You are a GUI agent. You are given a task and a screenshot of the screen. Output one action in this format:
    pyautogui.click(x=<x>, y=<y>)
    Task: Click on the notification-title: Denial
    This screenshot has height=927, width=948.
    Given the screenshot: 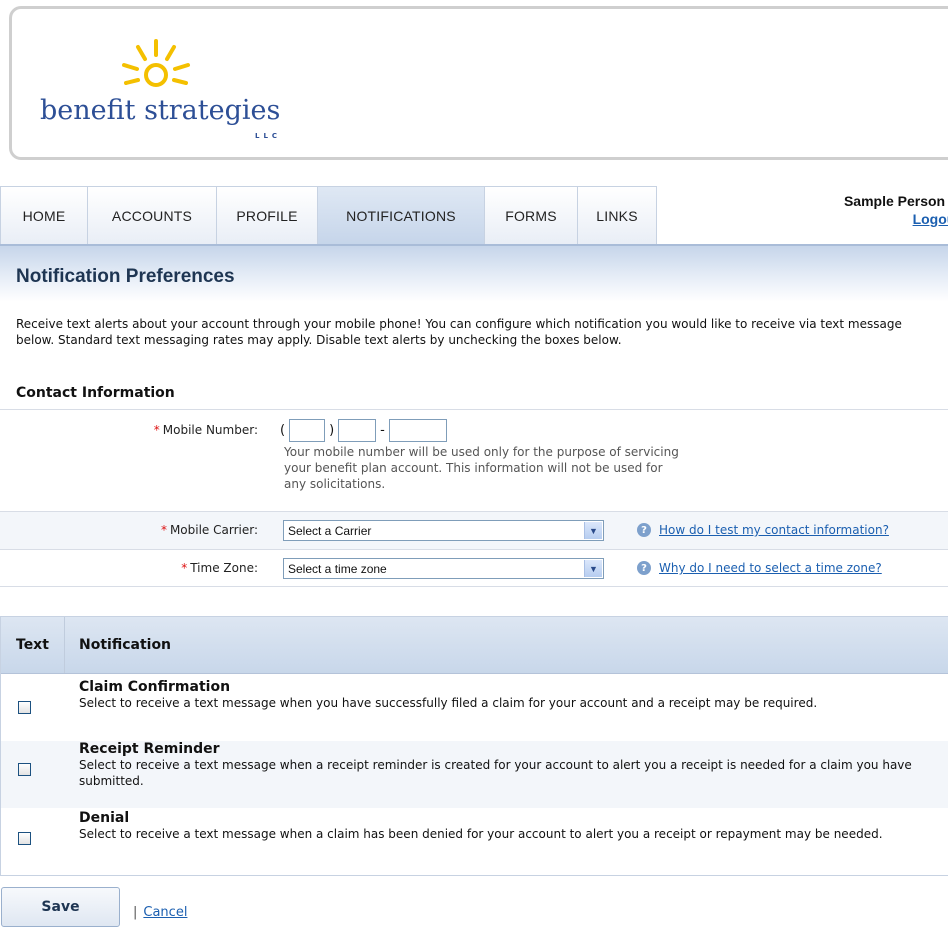 What is the action you would take?
    pyautogui.click(x=104, y=818)
    